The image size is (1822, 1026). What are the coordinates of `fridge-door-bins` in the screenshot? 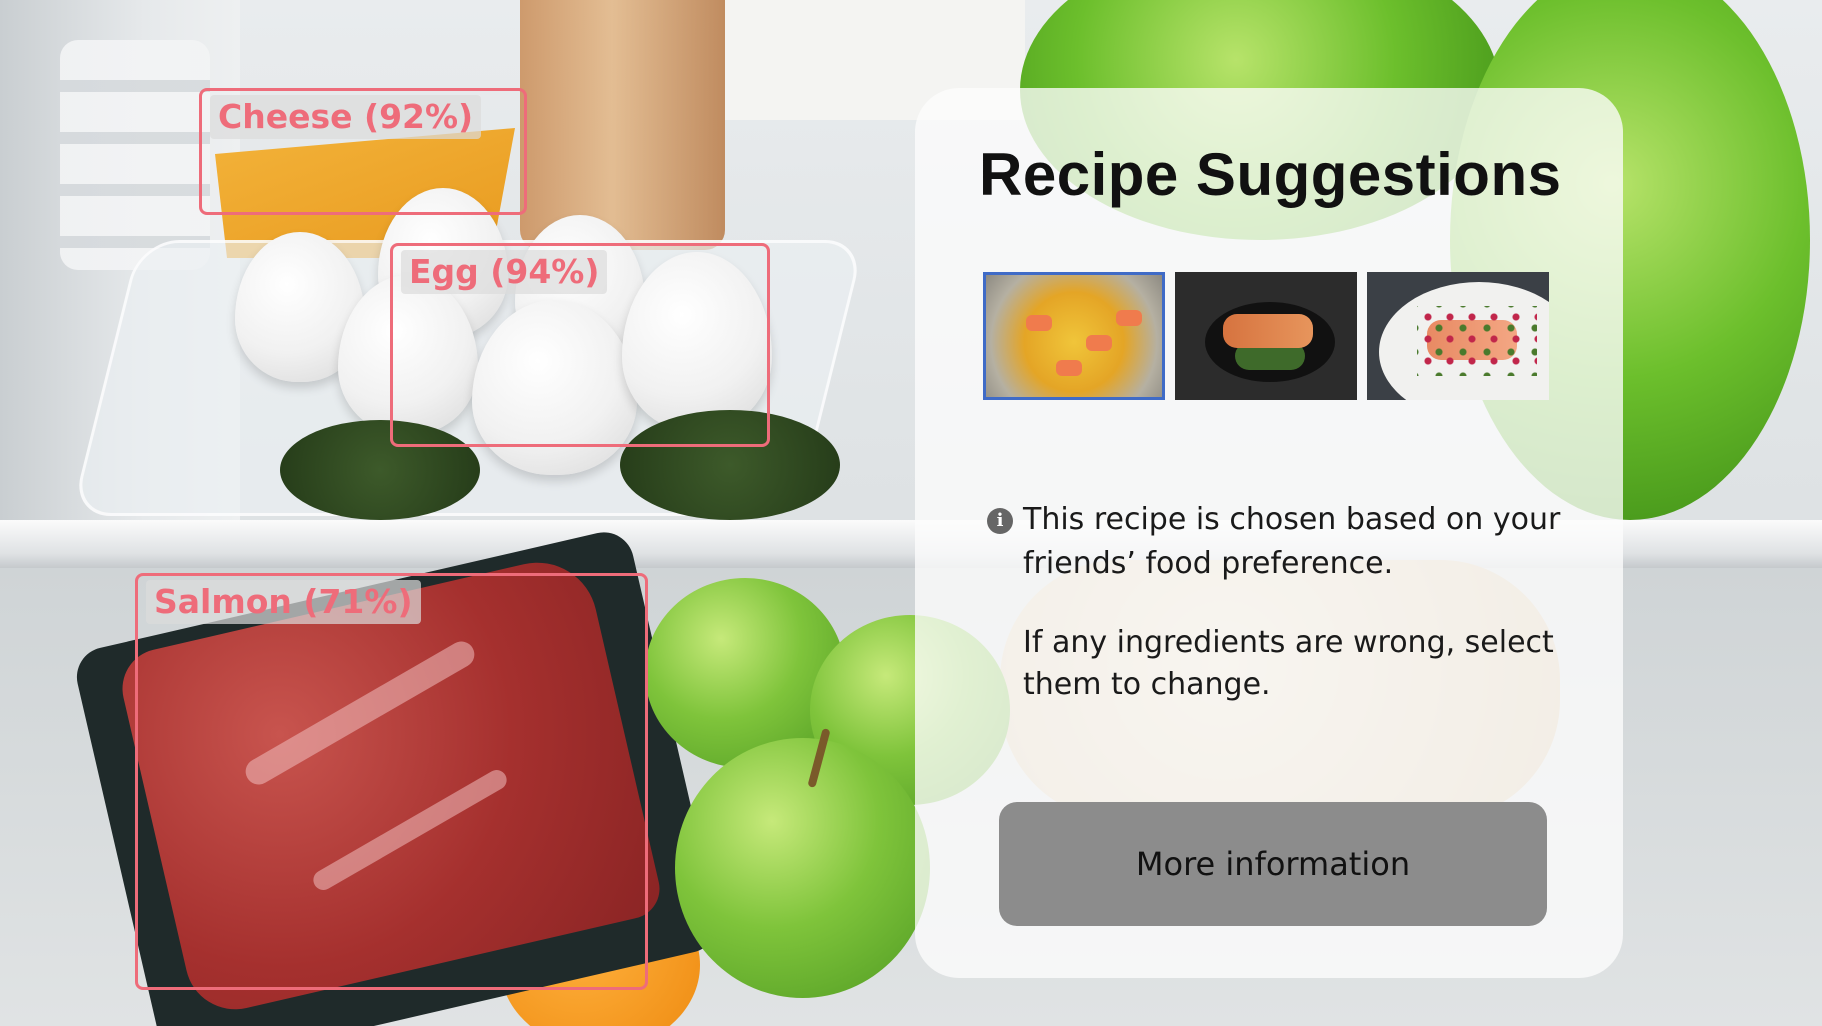 It's located at (135, 155).